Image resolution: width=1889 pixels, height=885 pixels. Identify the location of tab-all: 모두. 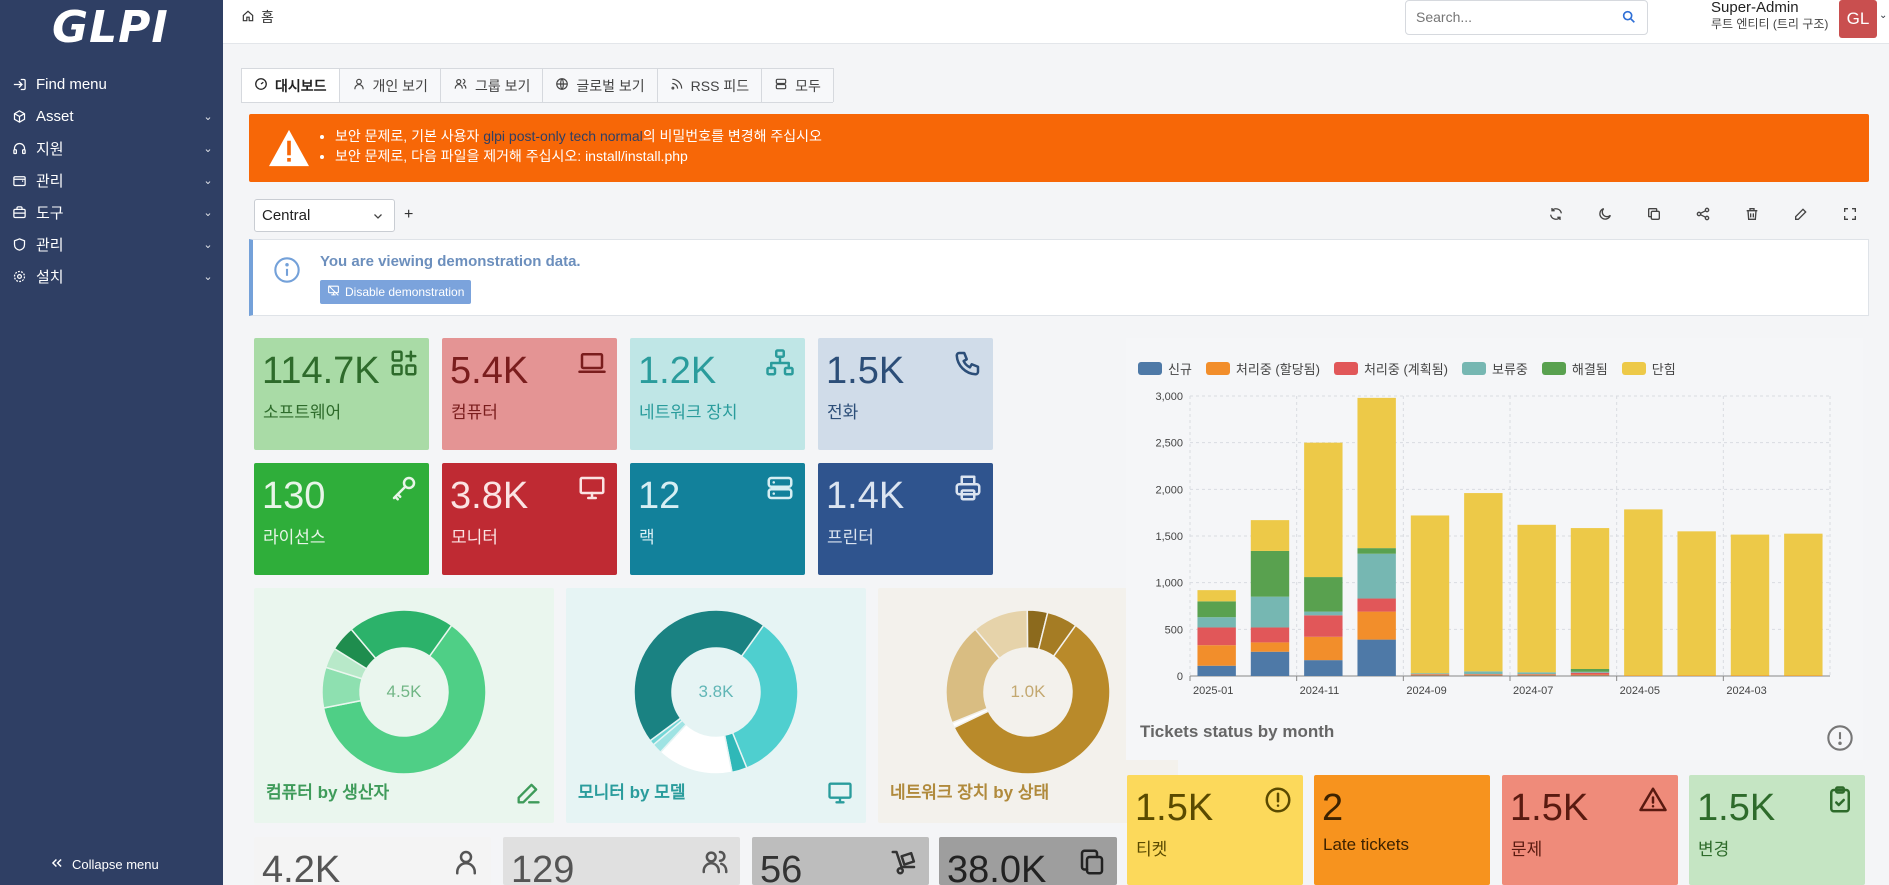
(797, 85).